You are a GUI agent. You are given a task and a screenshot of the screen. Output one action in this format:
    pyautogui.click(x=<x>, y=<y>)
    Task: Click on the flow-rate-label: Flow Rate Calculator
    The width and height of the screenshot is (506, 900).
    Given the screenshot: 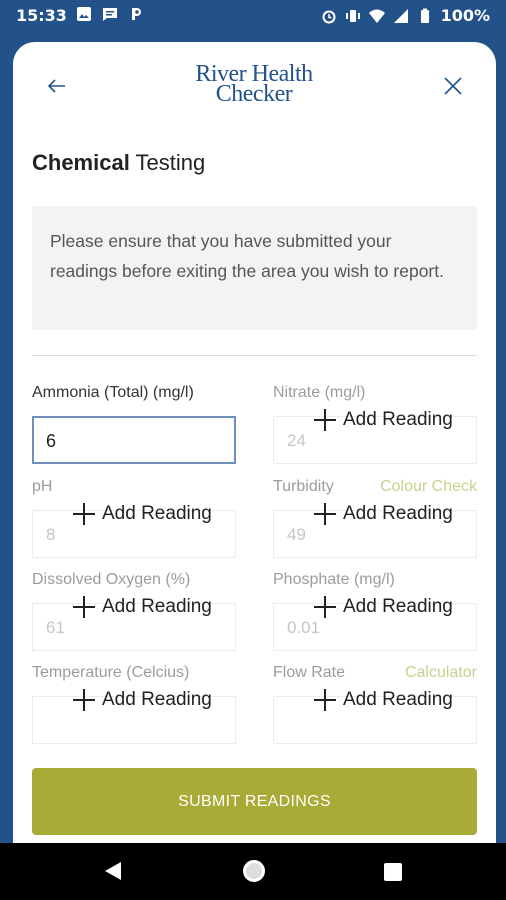 What is the action you would take?
    pyautogui.click(x=375, y=675)
    